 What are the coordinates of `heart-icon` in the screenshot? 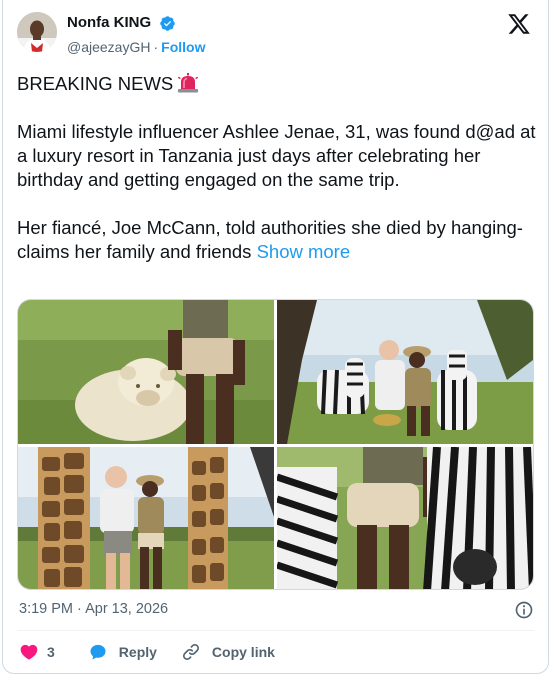 It's located at (29, 652).